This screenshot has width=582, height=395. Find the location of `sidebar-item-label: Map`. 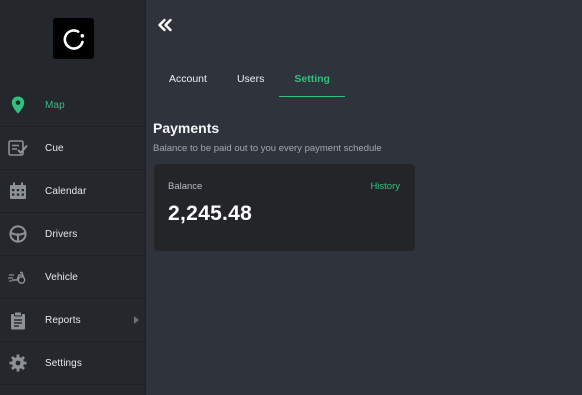

sidebar-item-label: Map is located at coordinates (55, 105).